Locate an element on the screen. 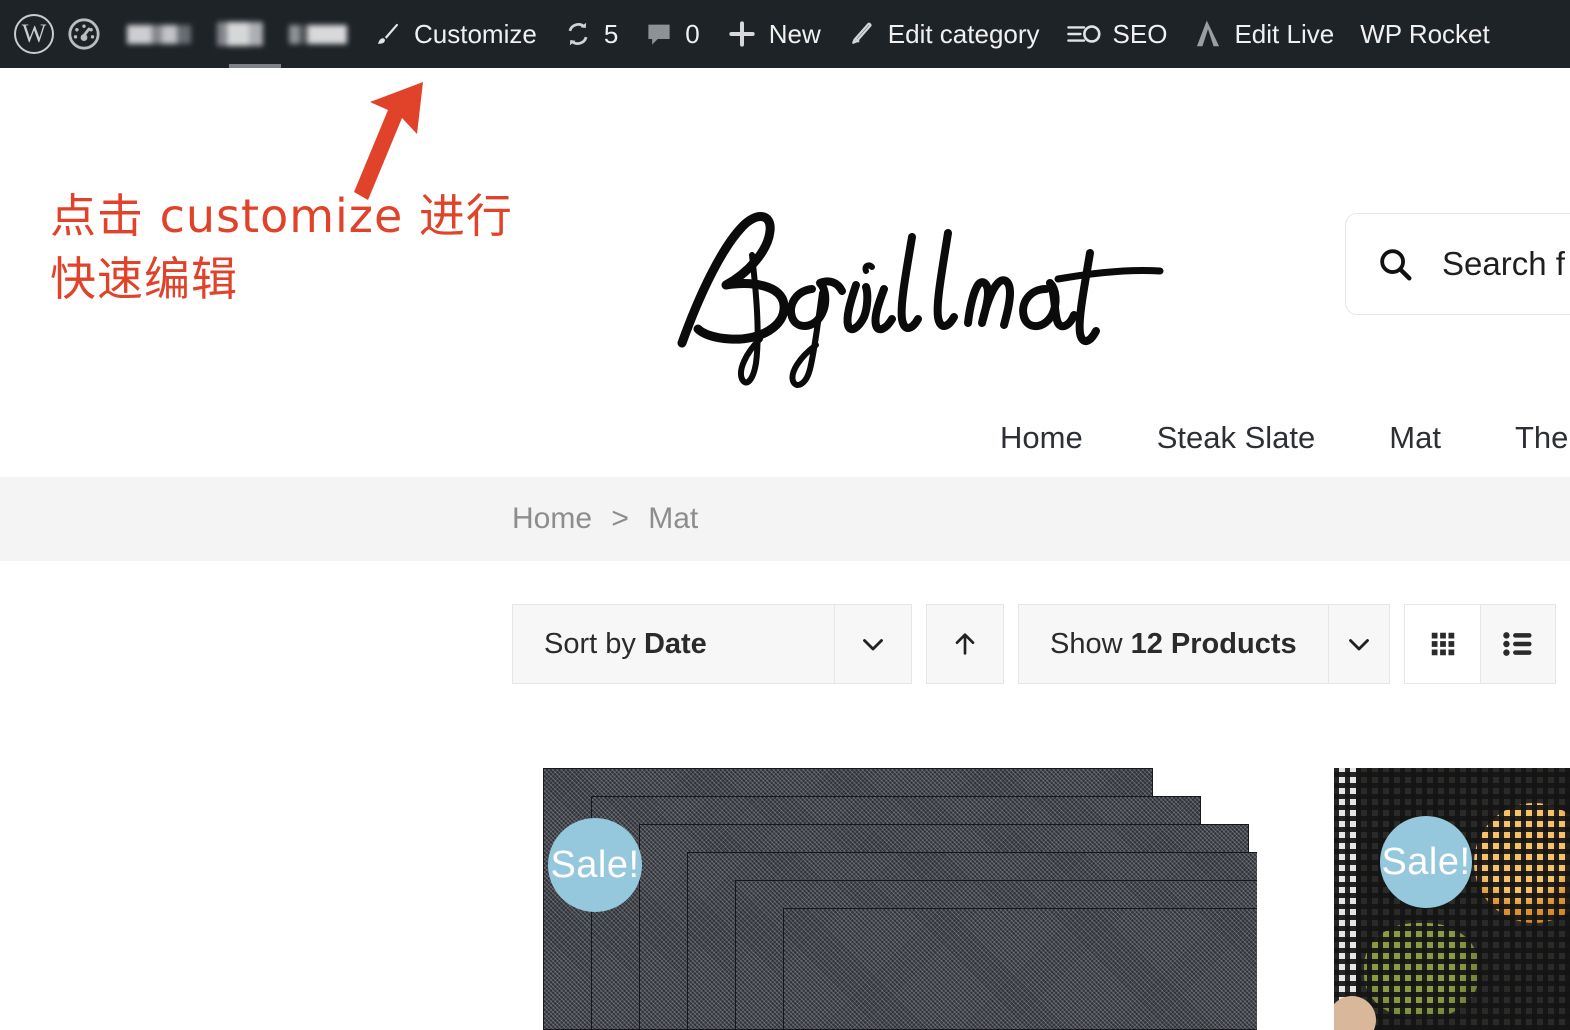 The height and width of the screenshot is (1030, 1570). nav-item-steak-slate: Steak Slate is located at coordinates (1236, 438).